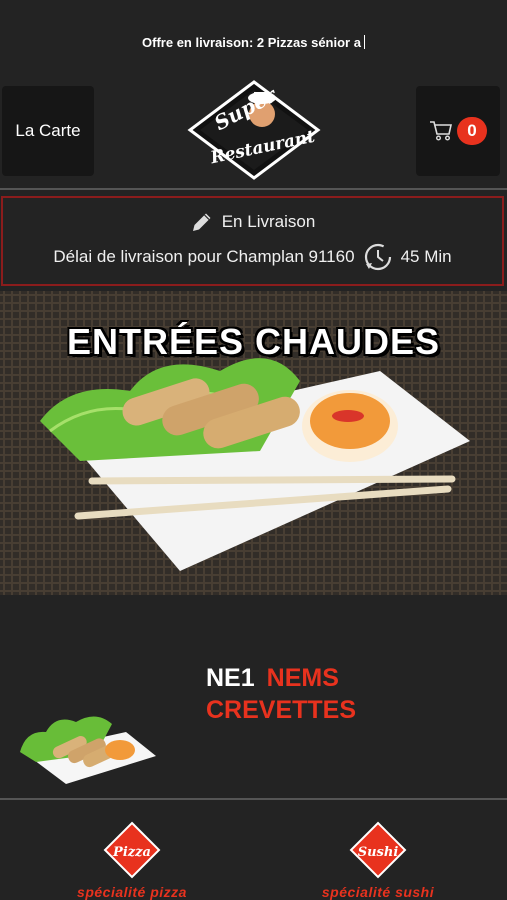 The width and height of the screenshot is (507, 900). I want to click on restaurant-logo: Super Restaurant, so click(254, 131).